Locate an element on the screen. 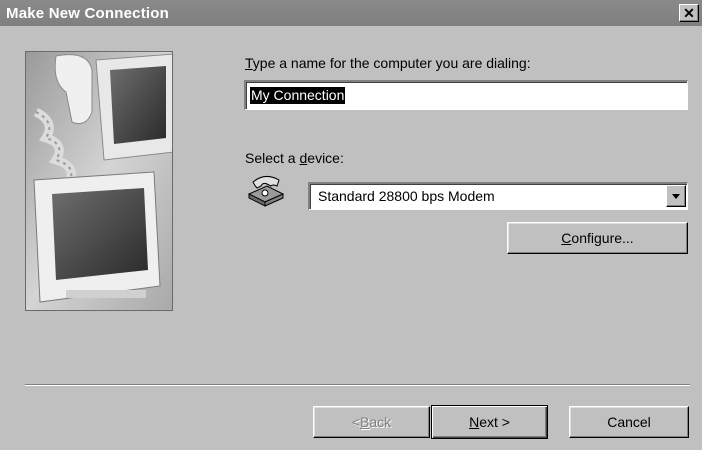 The image size is (702, 450). computers-illustration-icon is located at coordinates (99, 181).